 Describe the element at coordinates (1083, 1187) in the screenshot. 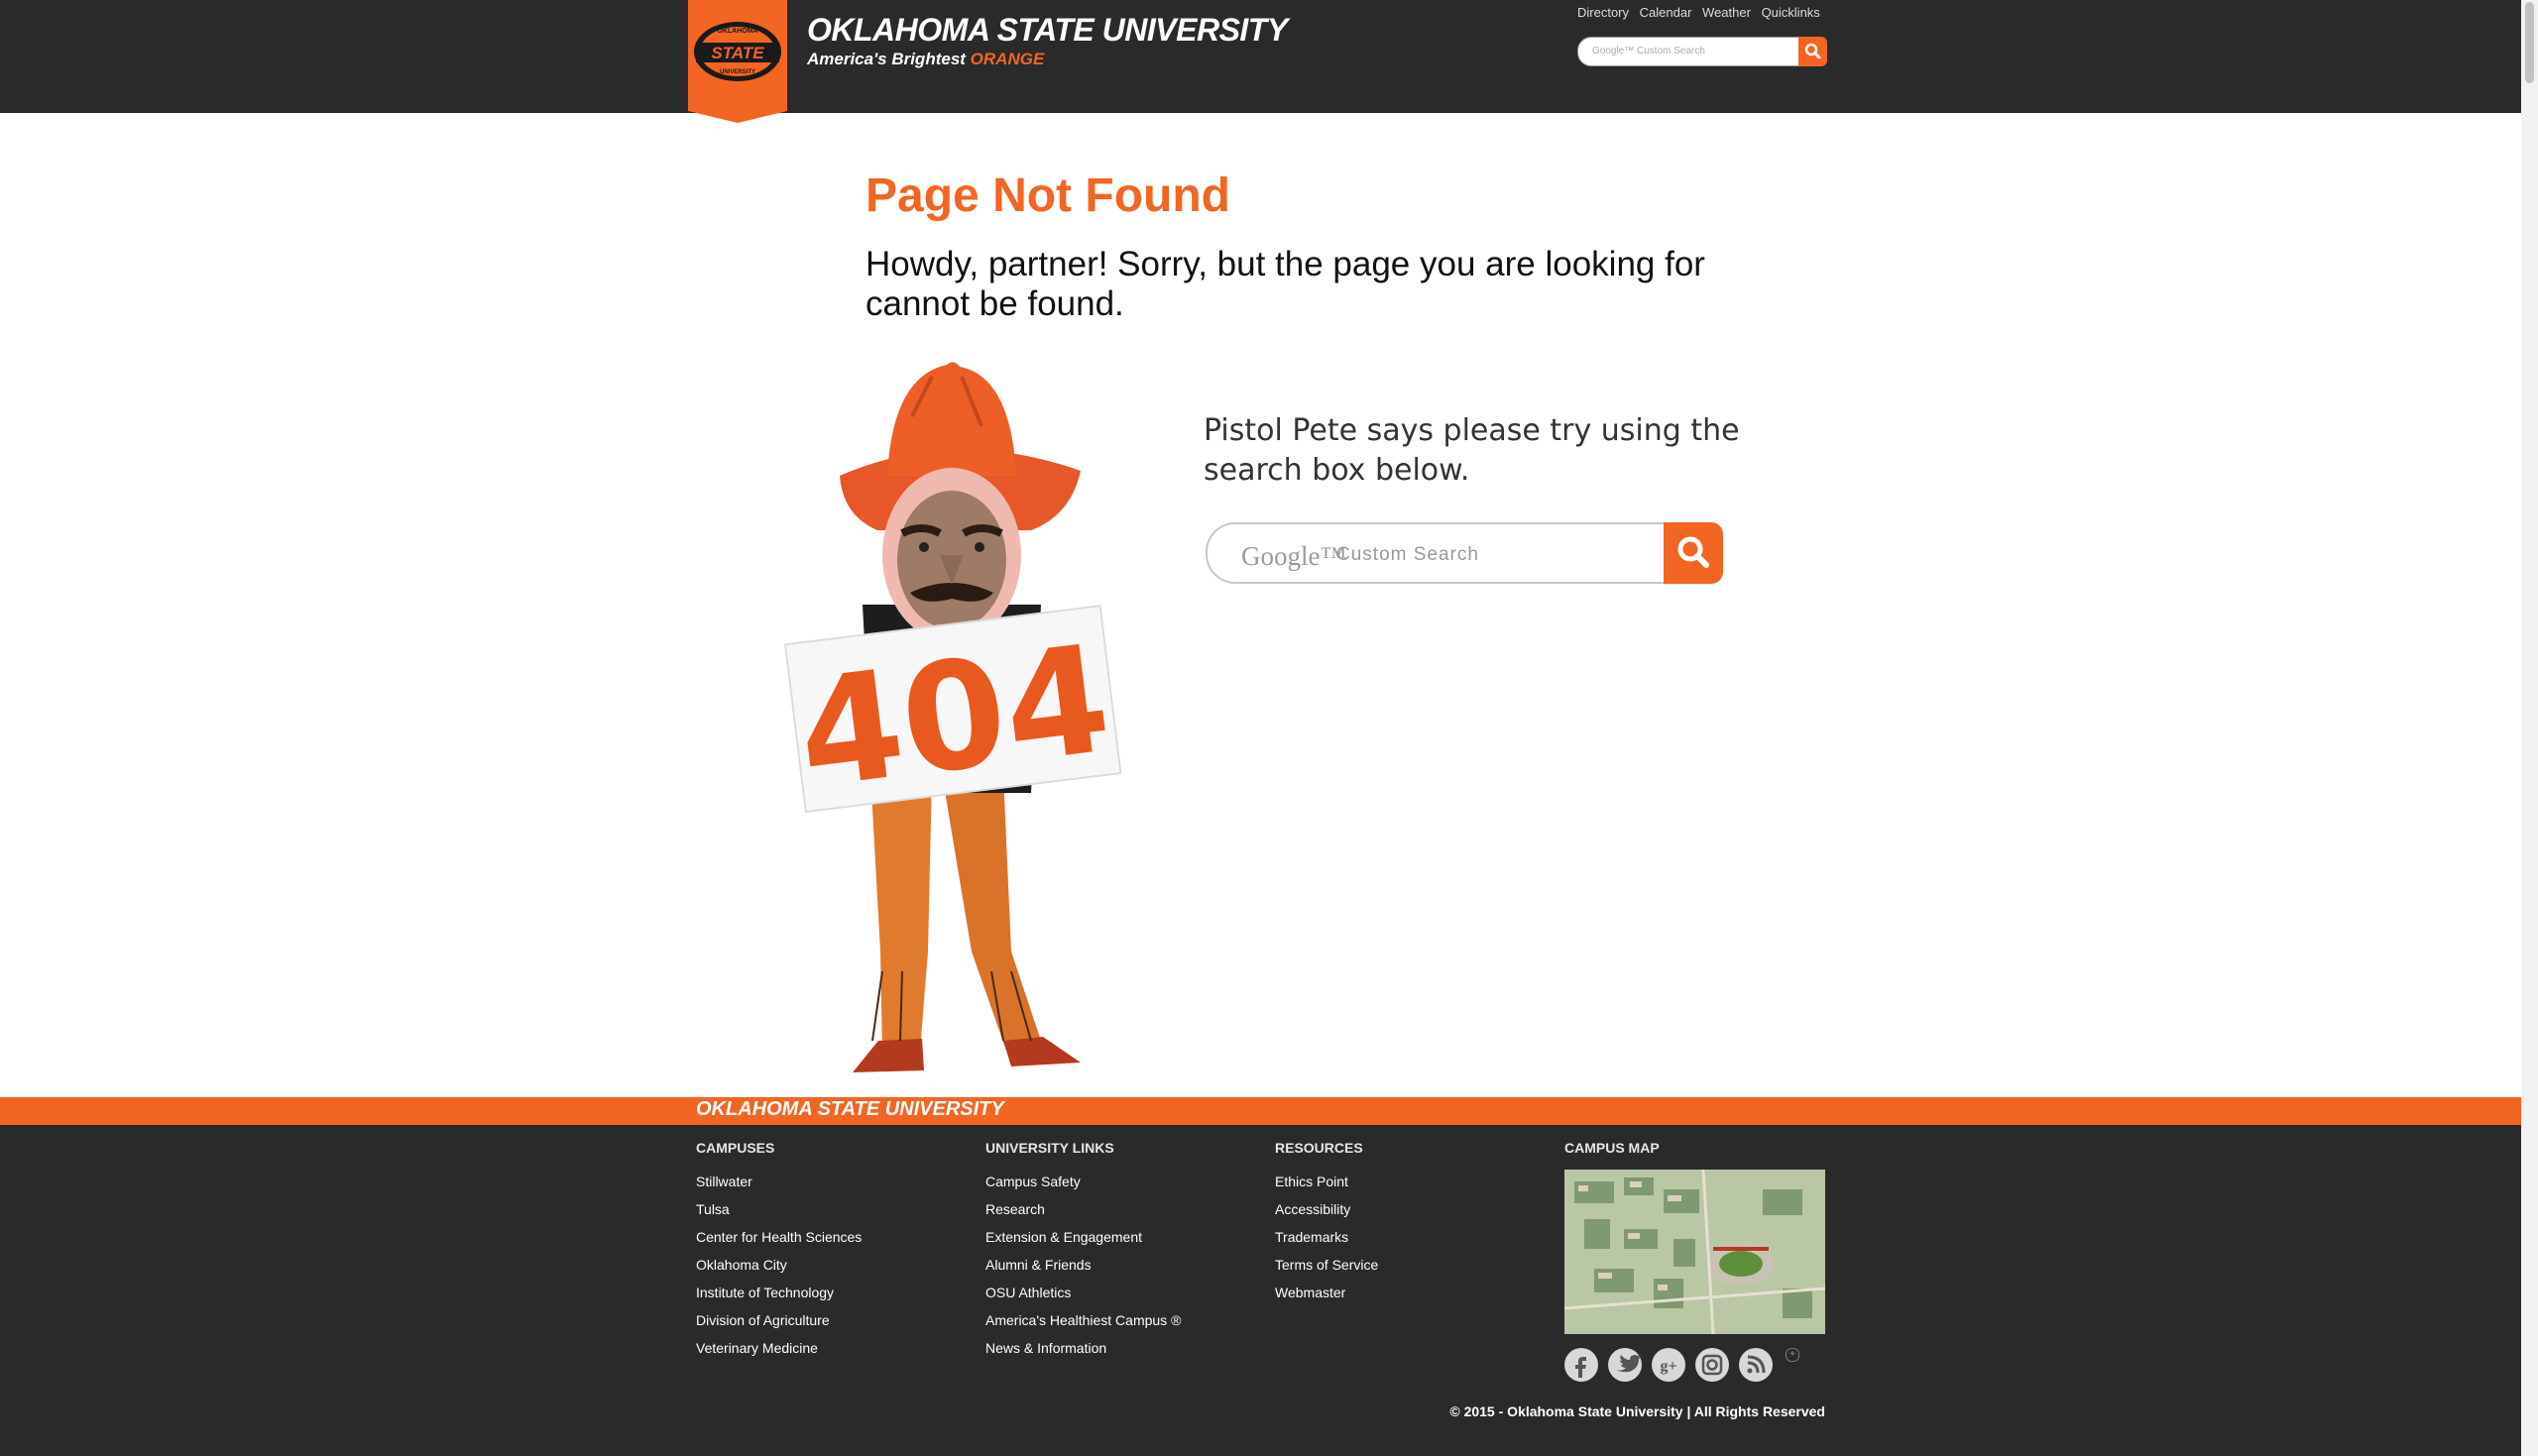

I see `footer-link: Campus Safety` at that location.